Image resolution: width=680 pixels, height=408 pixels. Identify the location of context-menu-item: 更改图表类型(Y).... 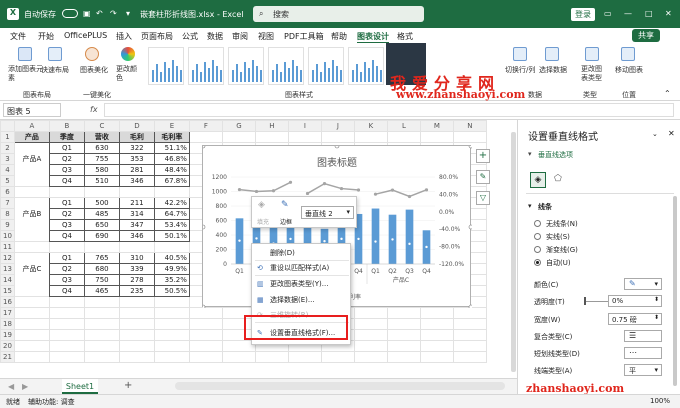
(299, 284).